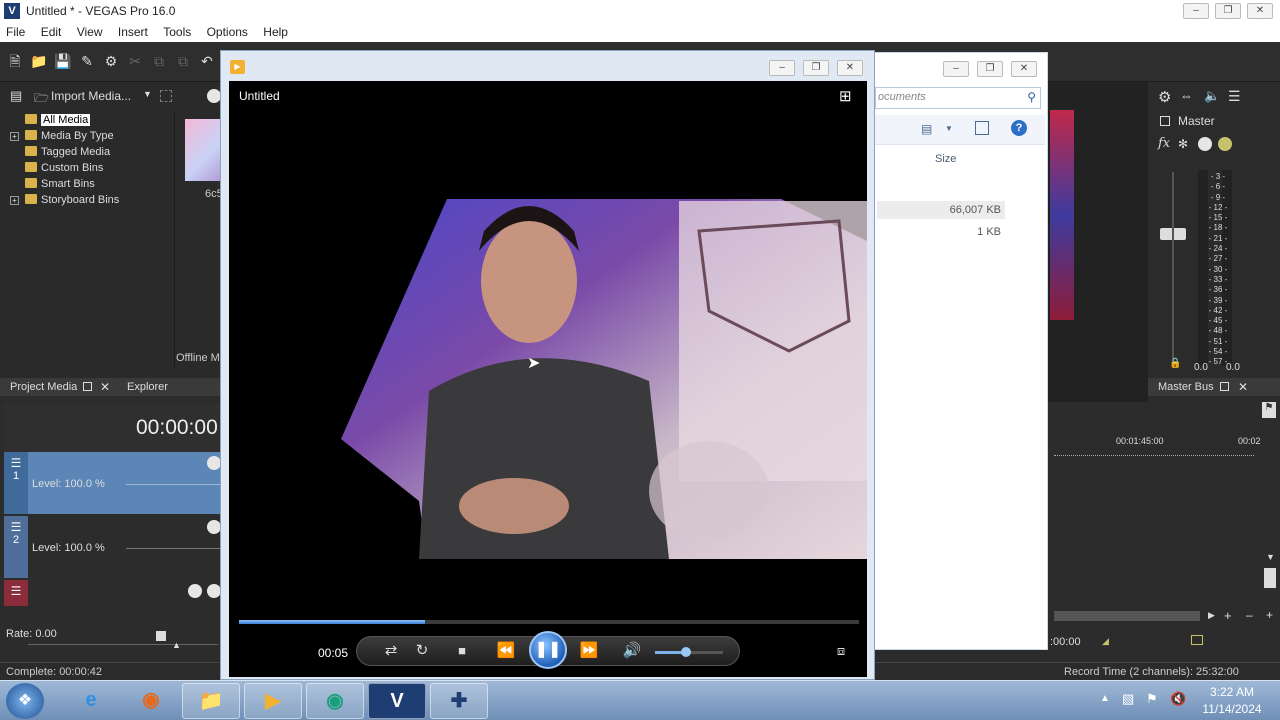 The height and width of the screenshot is (720, 1280). What do you see at coordinates (841, 651) in the screenshot?
I see `fullscreen-icon: ⧈` at bounding box center [841, 651].